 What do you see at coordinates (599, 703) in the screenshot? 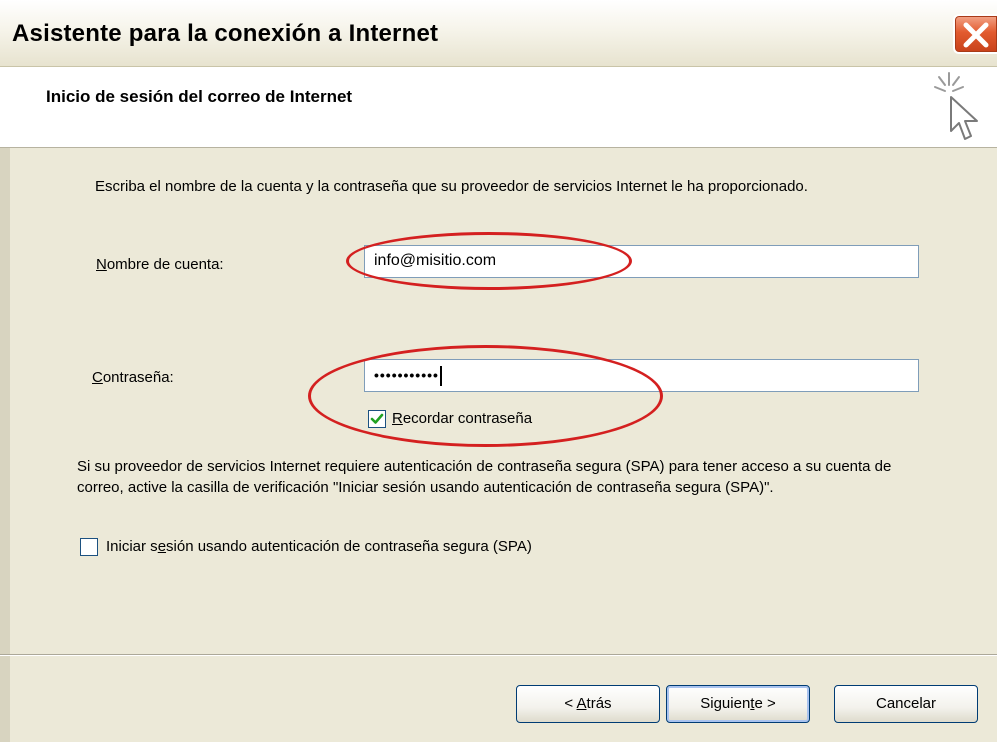
I see `back-label-post: trás` at bounding box center [599, 703].